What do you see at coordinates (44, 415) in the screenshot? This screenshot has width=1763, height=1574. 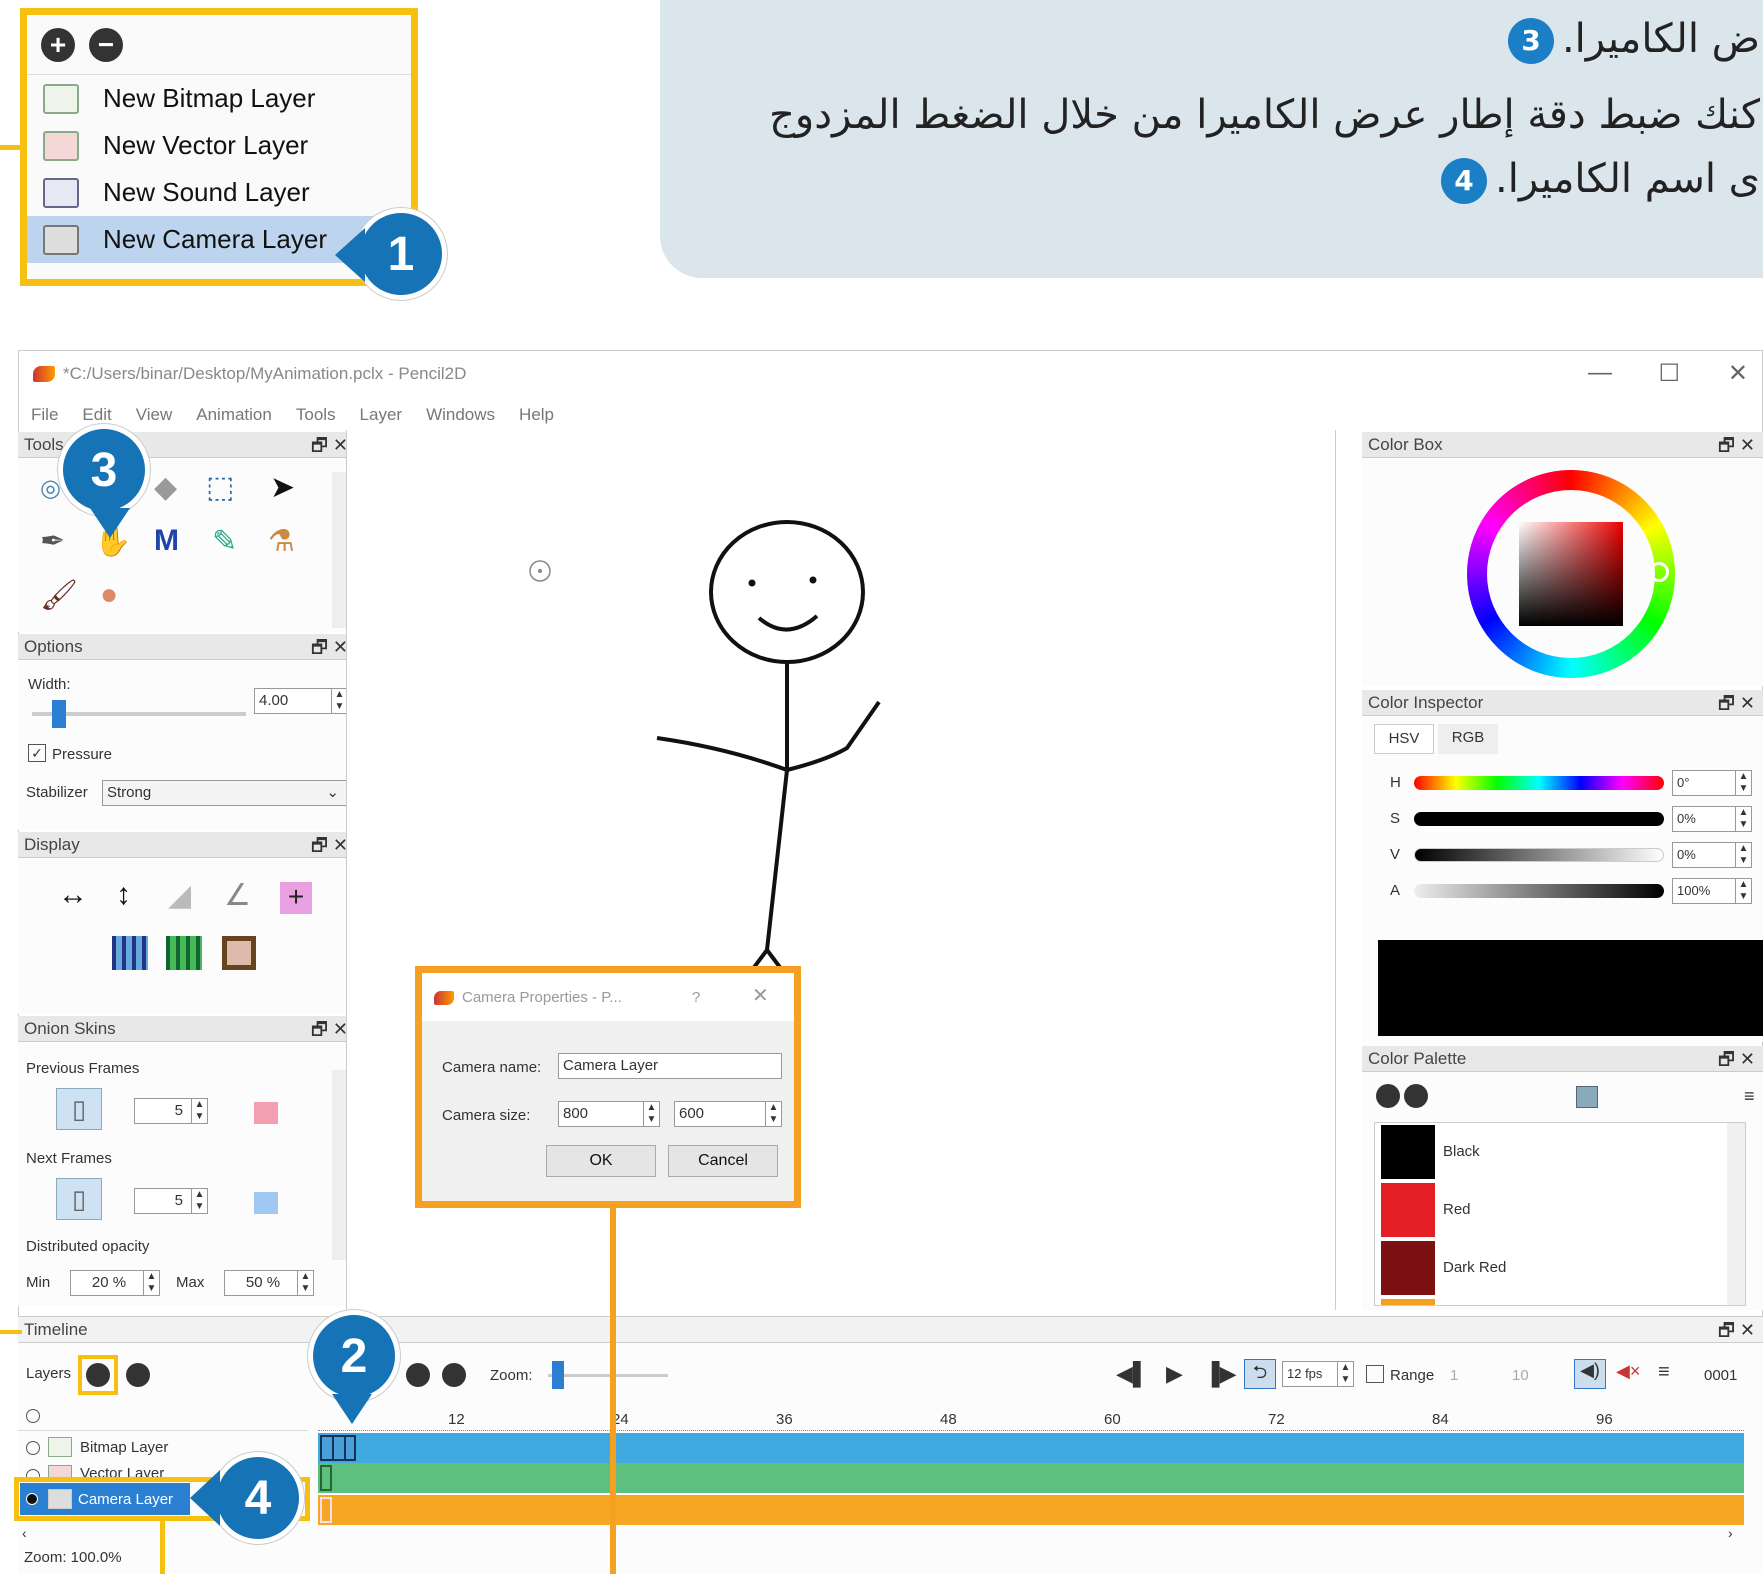 I see `menu-file: File` at bounding box center [44, 415].